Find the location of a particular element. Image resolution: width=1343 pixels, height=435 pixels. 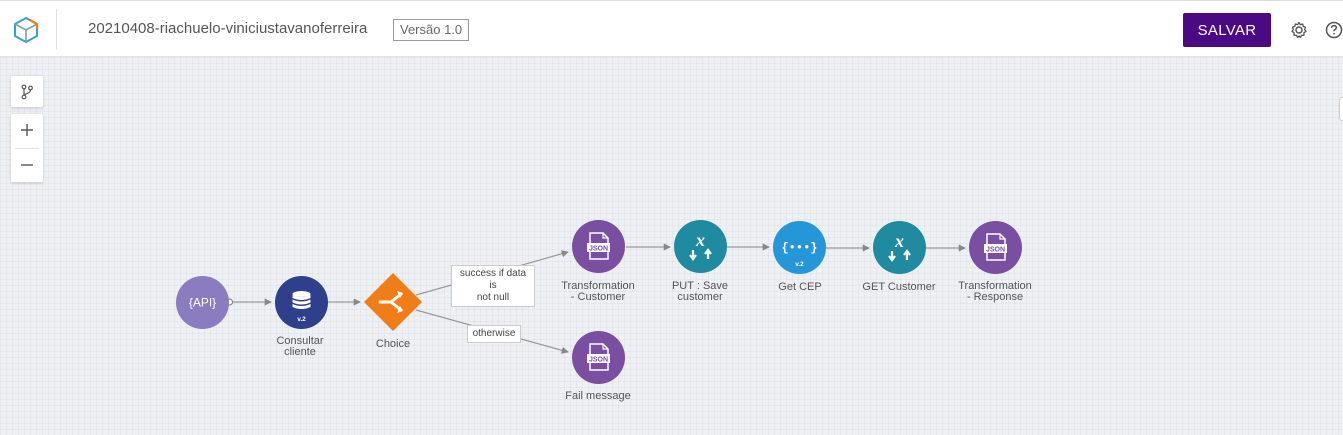

zoom-controls is located at coordinates (27, 148).